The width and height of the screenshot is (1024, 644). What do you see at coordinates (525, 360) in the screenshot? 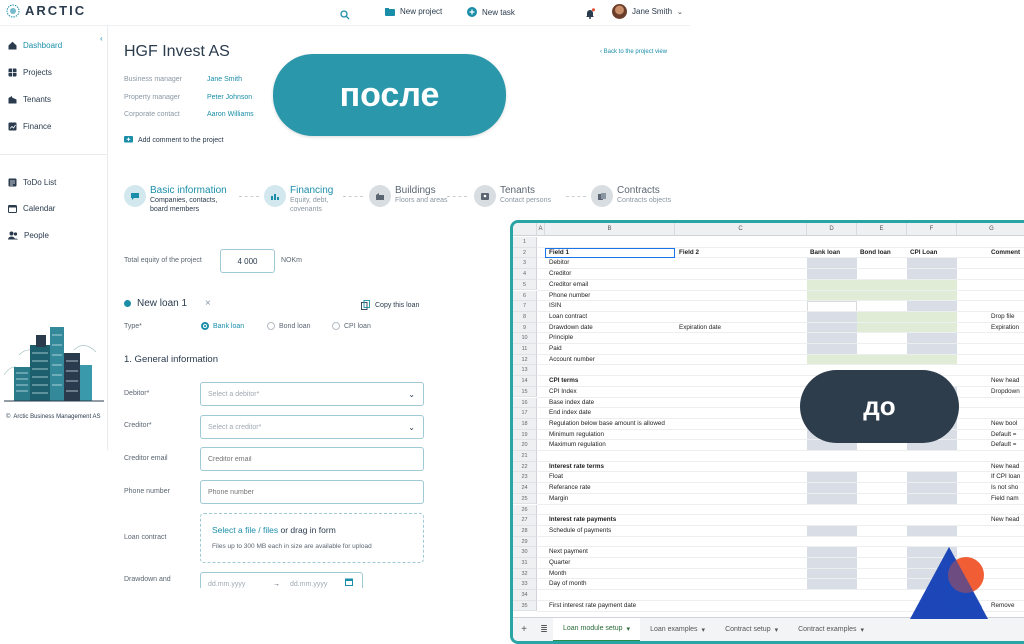
I see `row-number: 12` at bounding box center [525, 360].